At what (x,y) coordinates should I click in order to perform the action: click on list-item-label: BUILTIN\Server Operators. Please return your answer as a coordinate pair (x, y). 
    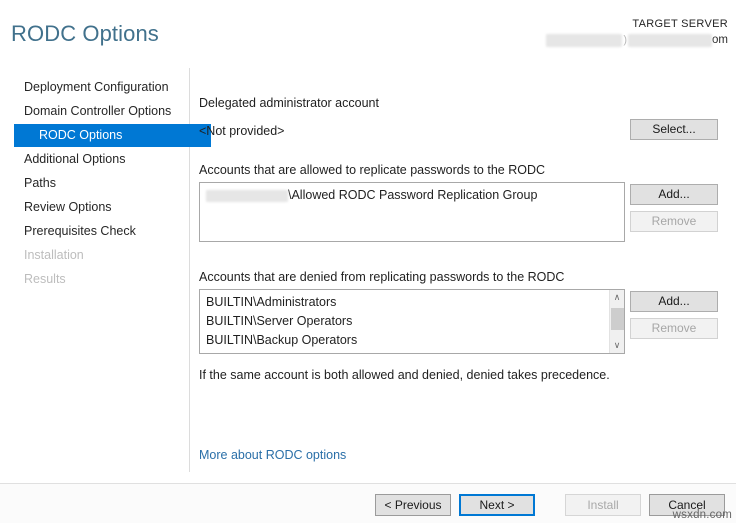
    Looking at the image, I should click on (279, 321).